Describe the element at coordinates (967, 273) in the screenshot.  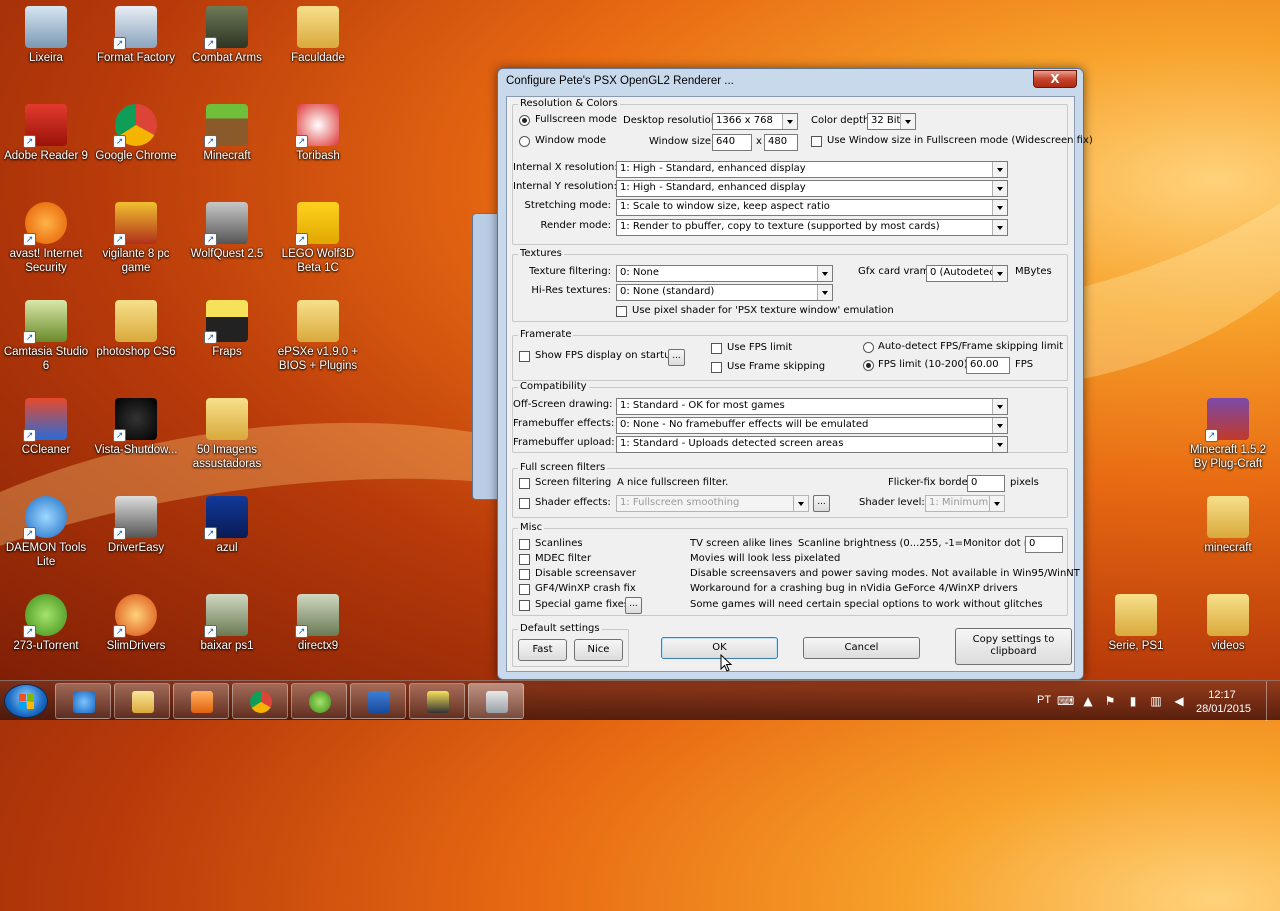
I see `vram-select: 0 (Autodetect)` at that location.